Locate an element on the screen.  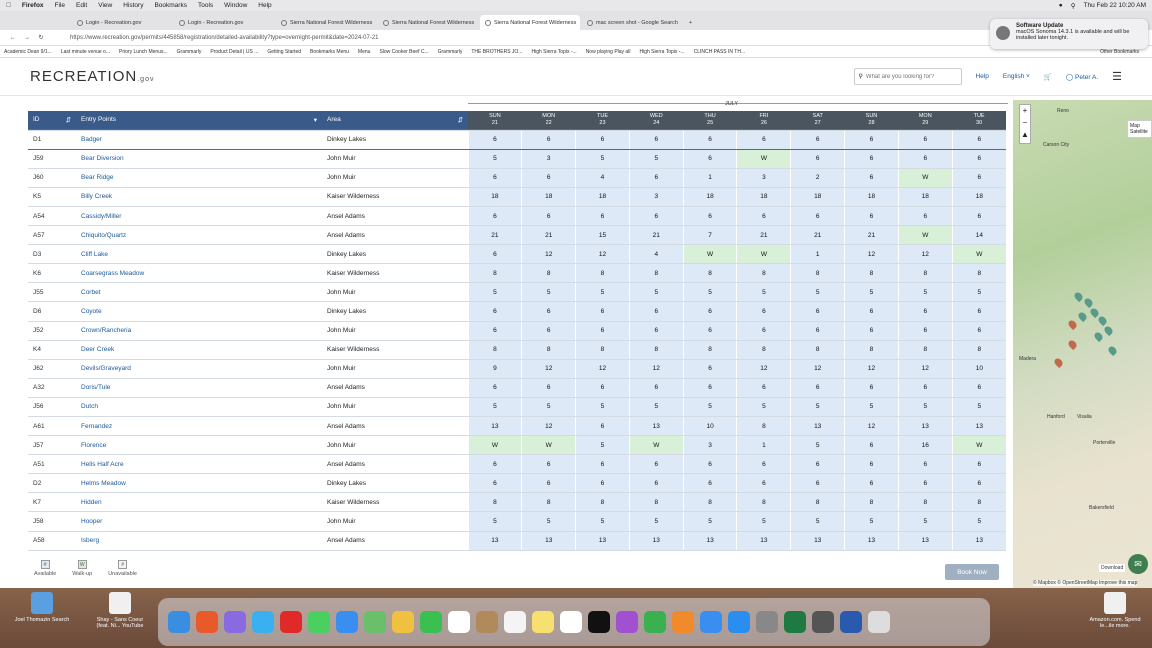
map-download-button: Download is located at coordinates (1112, 568).